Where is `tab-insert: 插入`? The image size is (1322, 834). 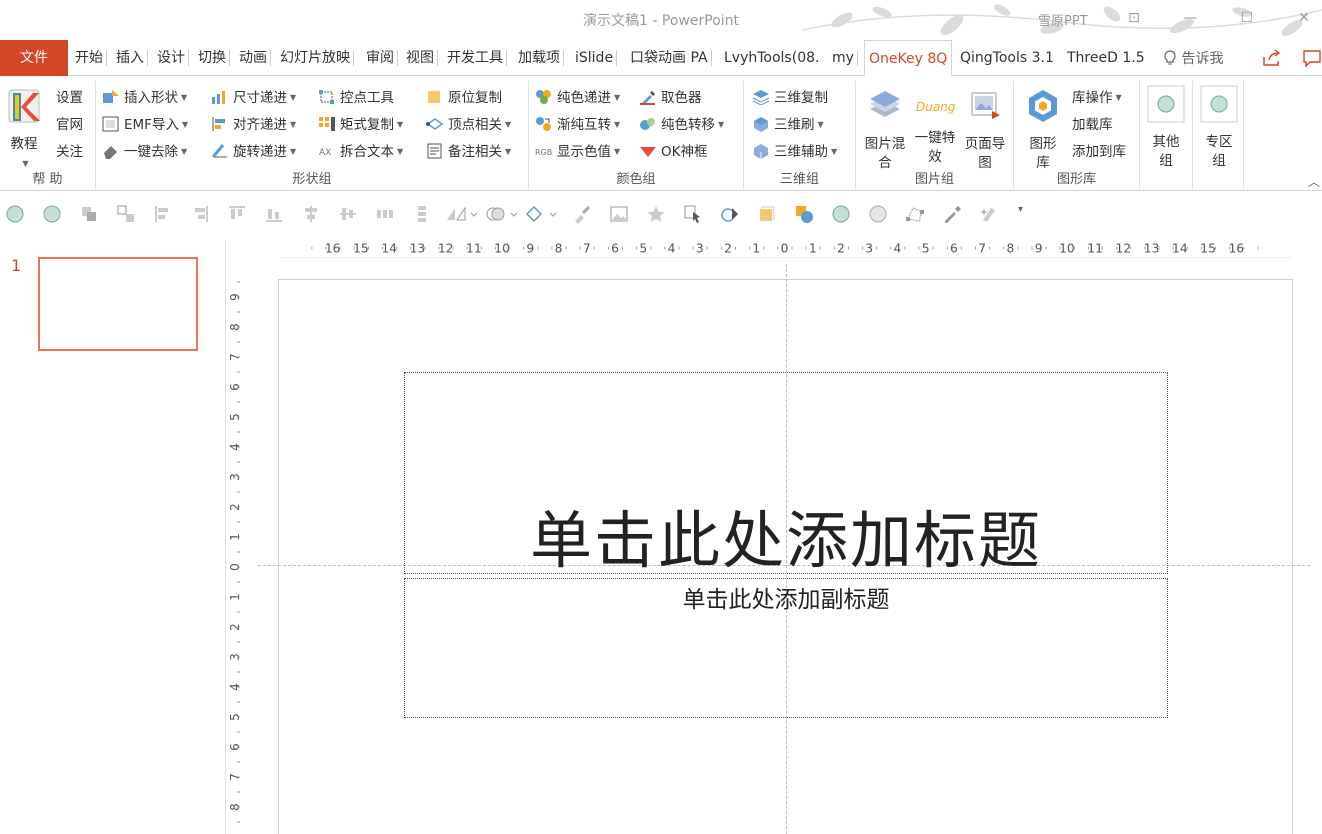 tab-insert: 插入 is located at coordinates (132, 58).